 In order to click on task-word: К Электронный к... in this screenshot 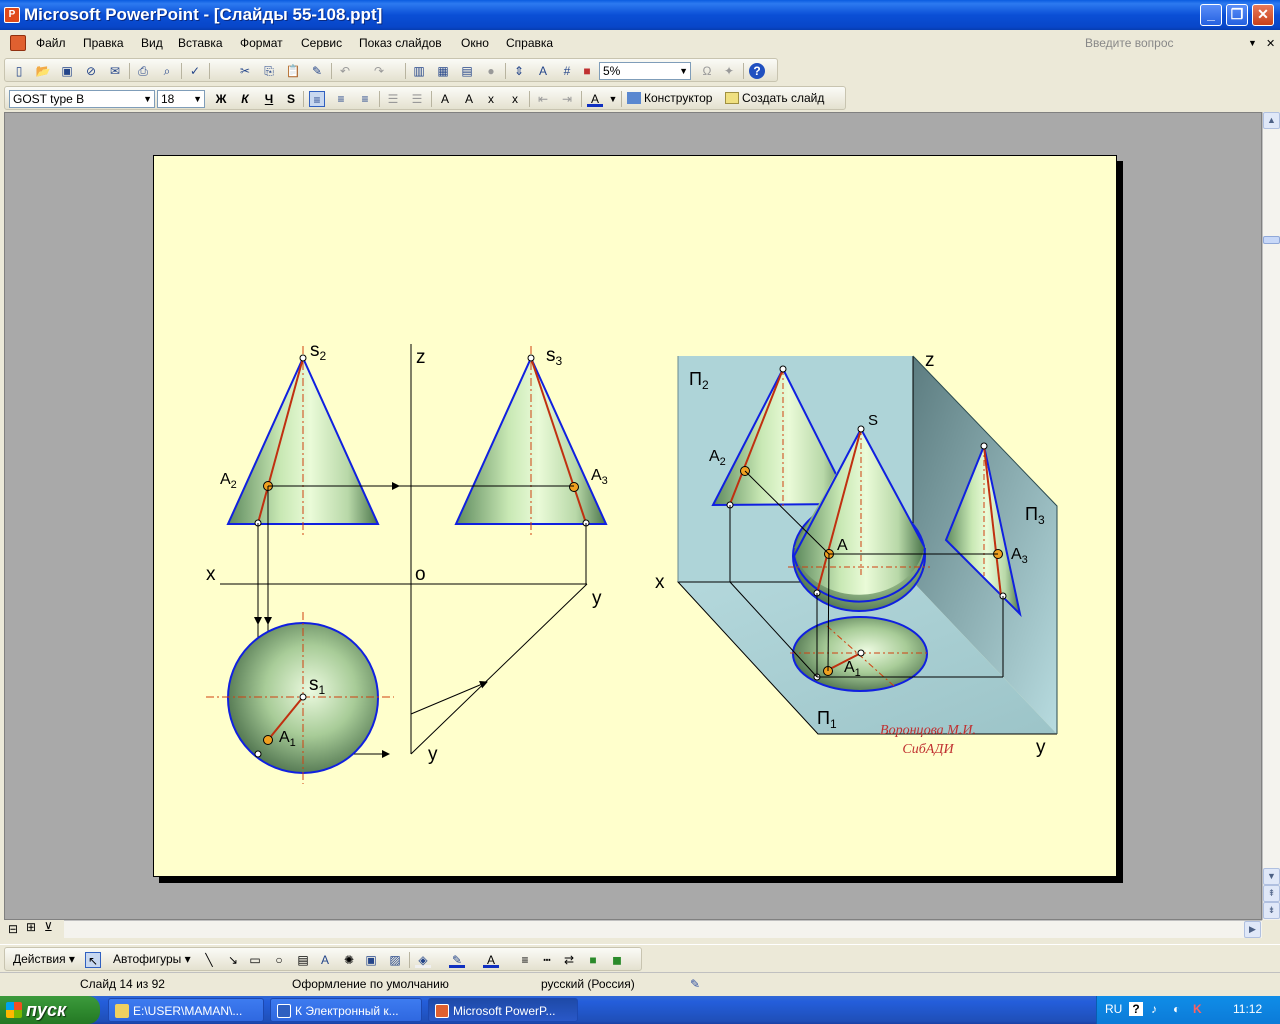, I will do `click(346, 1010)`.